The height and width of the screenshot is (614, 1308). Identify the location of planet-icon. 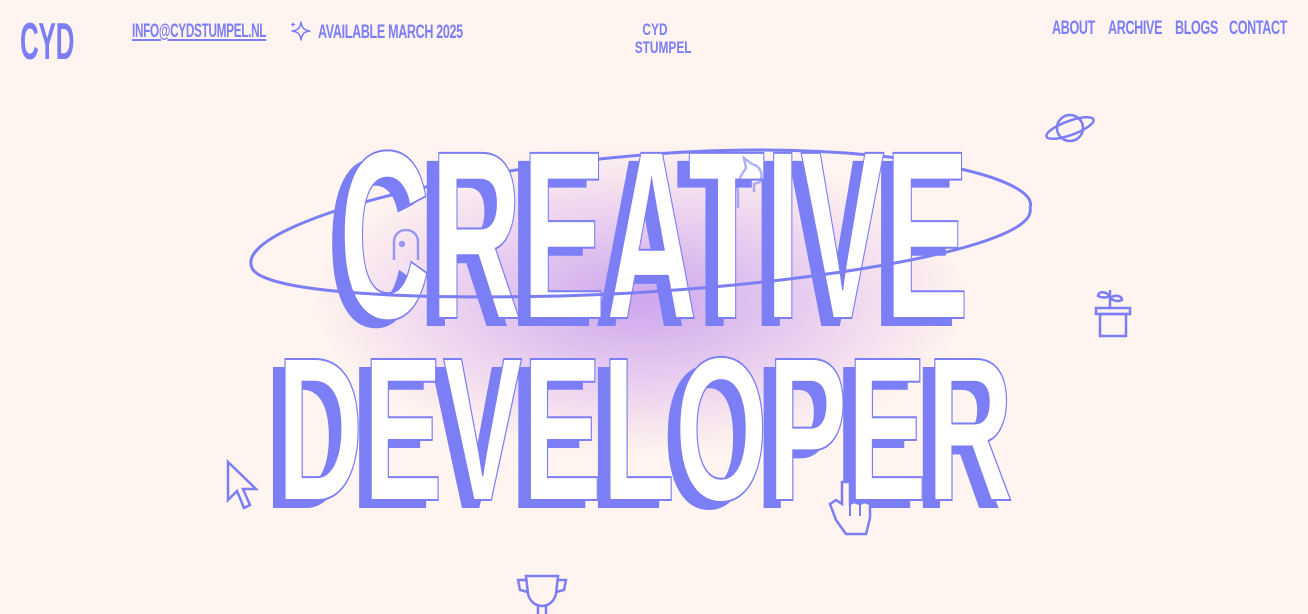
(1070, 128).